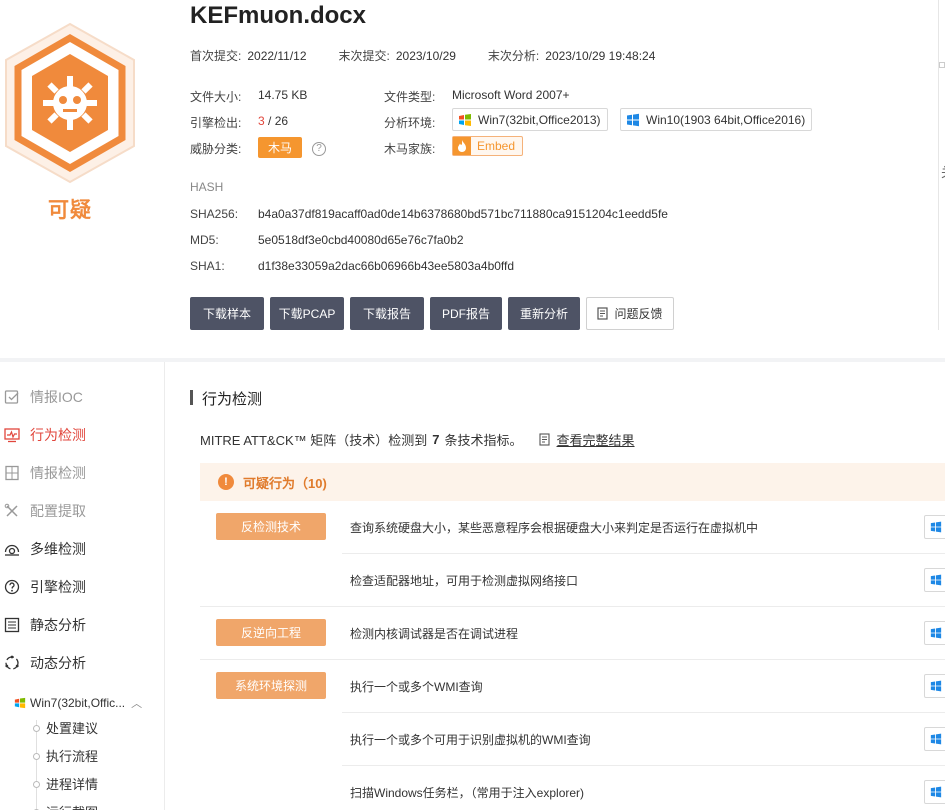 This screenshot has height=810, width=945. I want to click on first-submitted: 首次提交: 2022/11/12, so click(248, 56).